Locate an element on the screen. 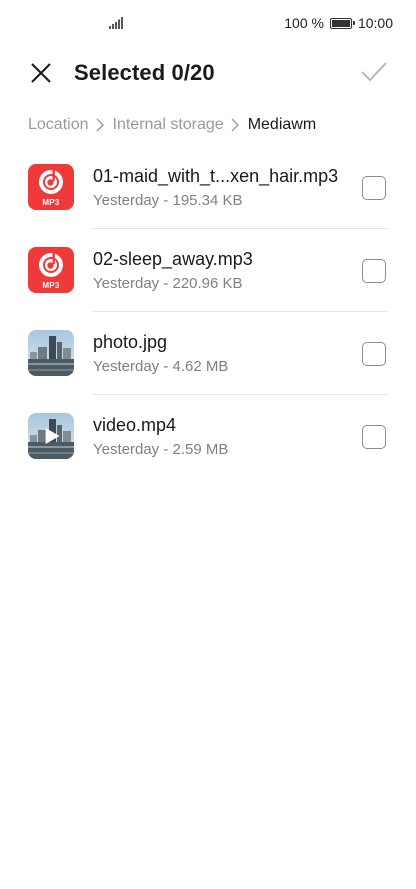 This screenshot has height=889, width=416. play-icon is located at coordinates (52, 436).